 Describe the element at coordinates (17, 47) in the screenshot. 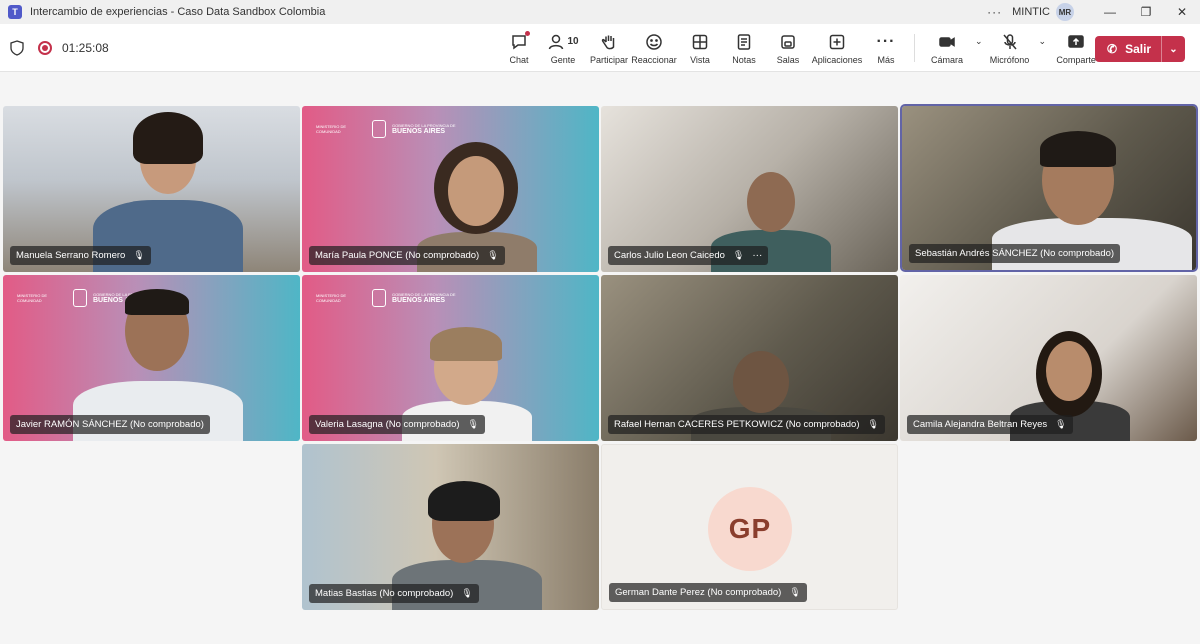

I see `shield-icon` at that location.